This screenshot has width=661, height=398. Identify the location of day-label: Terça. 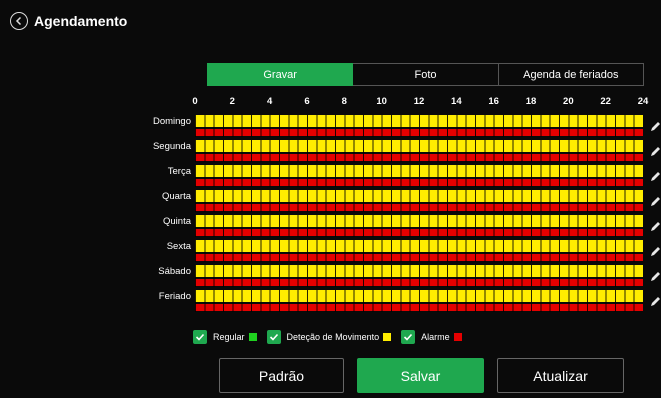
(179, 171).